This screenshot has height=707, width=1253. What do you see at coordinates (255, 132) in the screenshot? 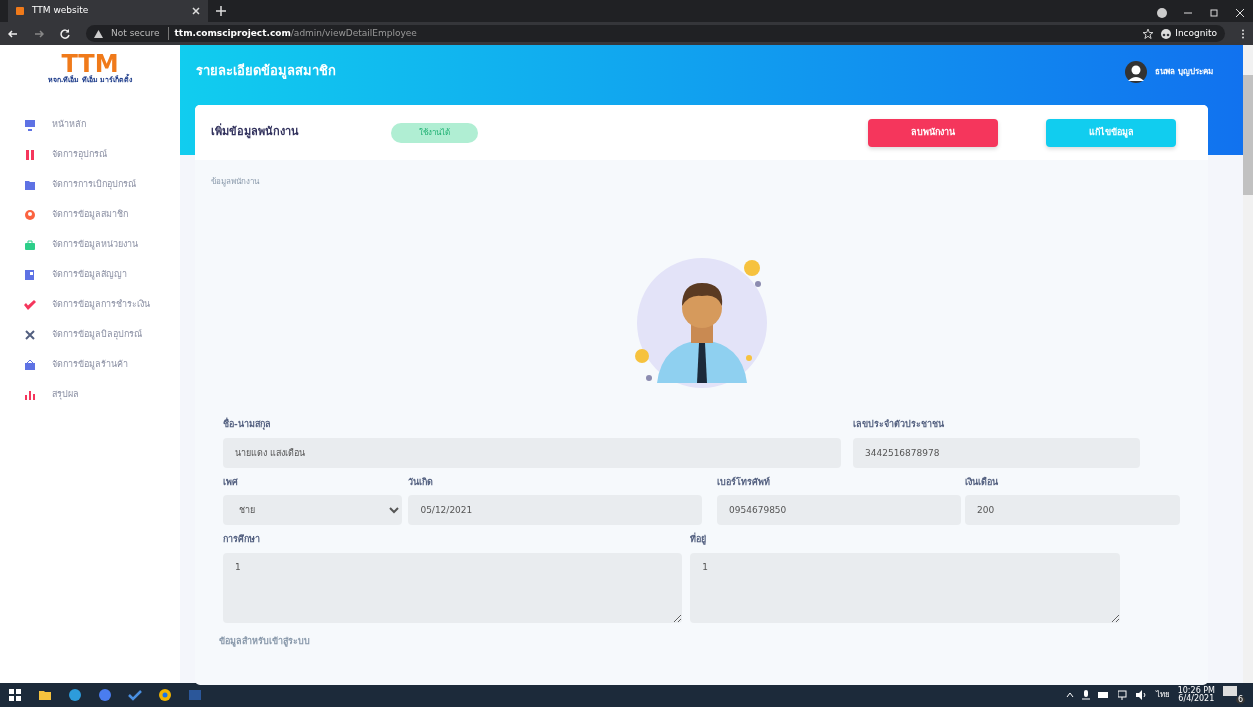
I see `card-title: เพิ่มข้อมูลพนักงาน` at bounding box center [255, 132].